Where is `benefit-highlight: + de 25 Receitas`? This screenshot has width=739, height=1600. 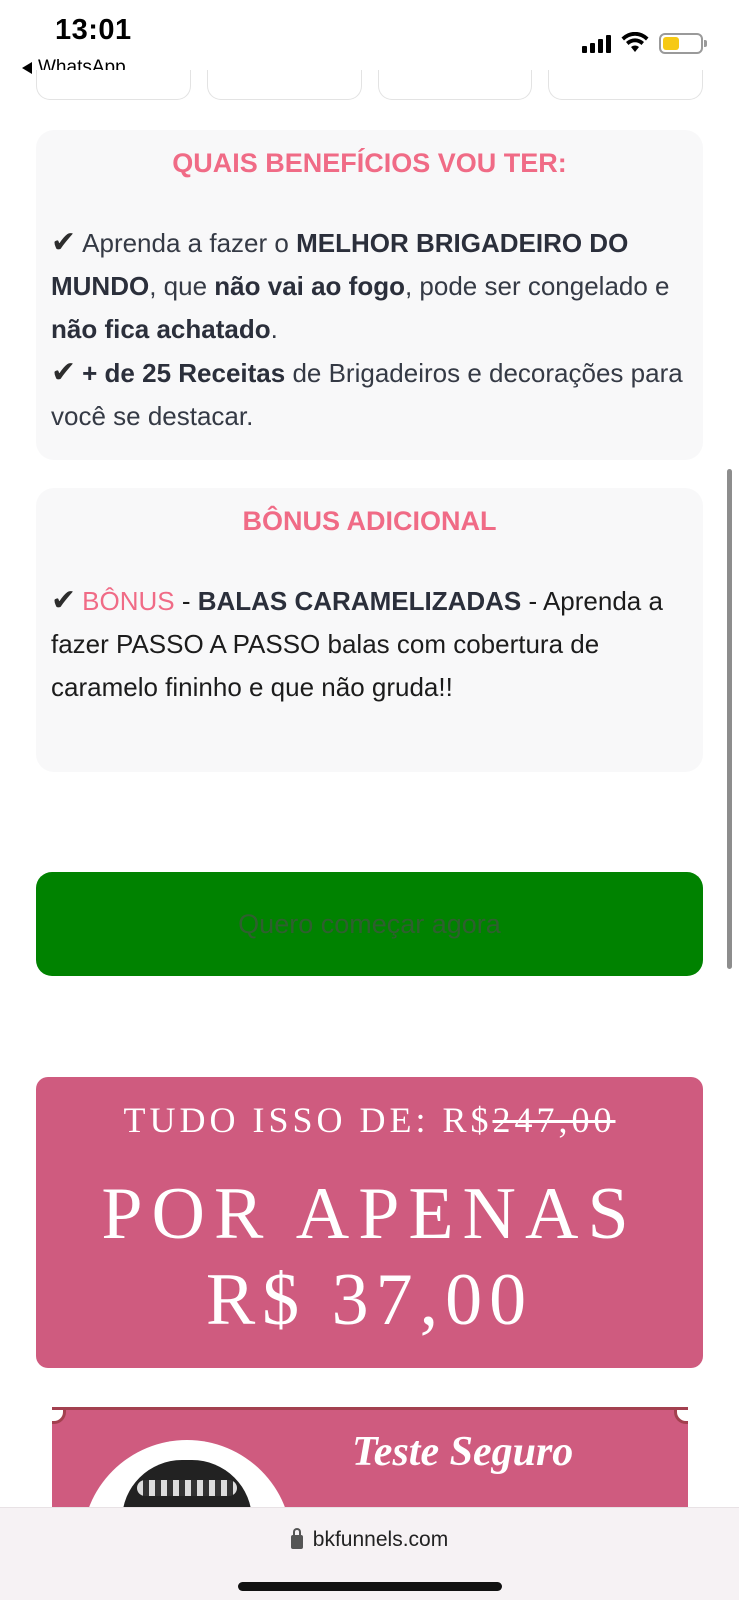
benefit-highlight: + de 25 Receitas is located at coordinates (184, 373).